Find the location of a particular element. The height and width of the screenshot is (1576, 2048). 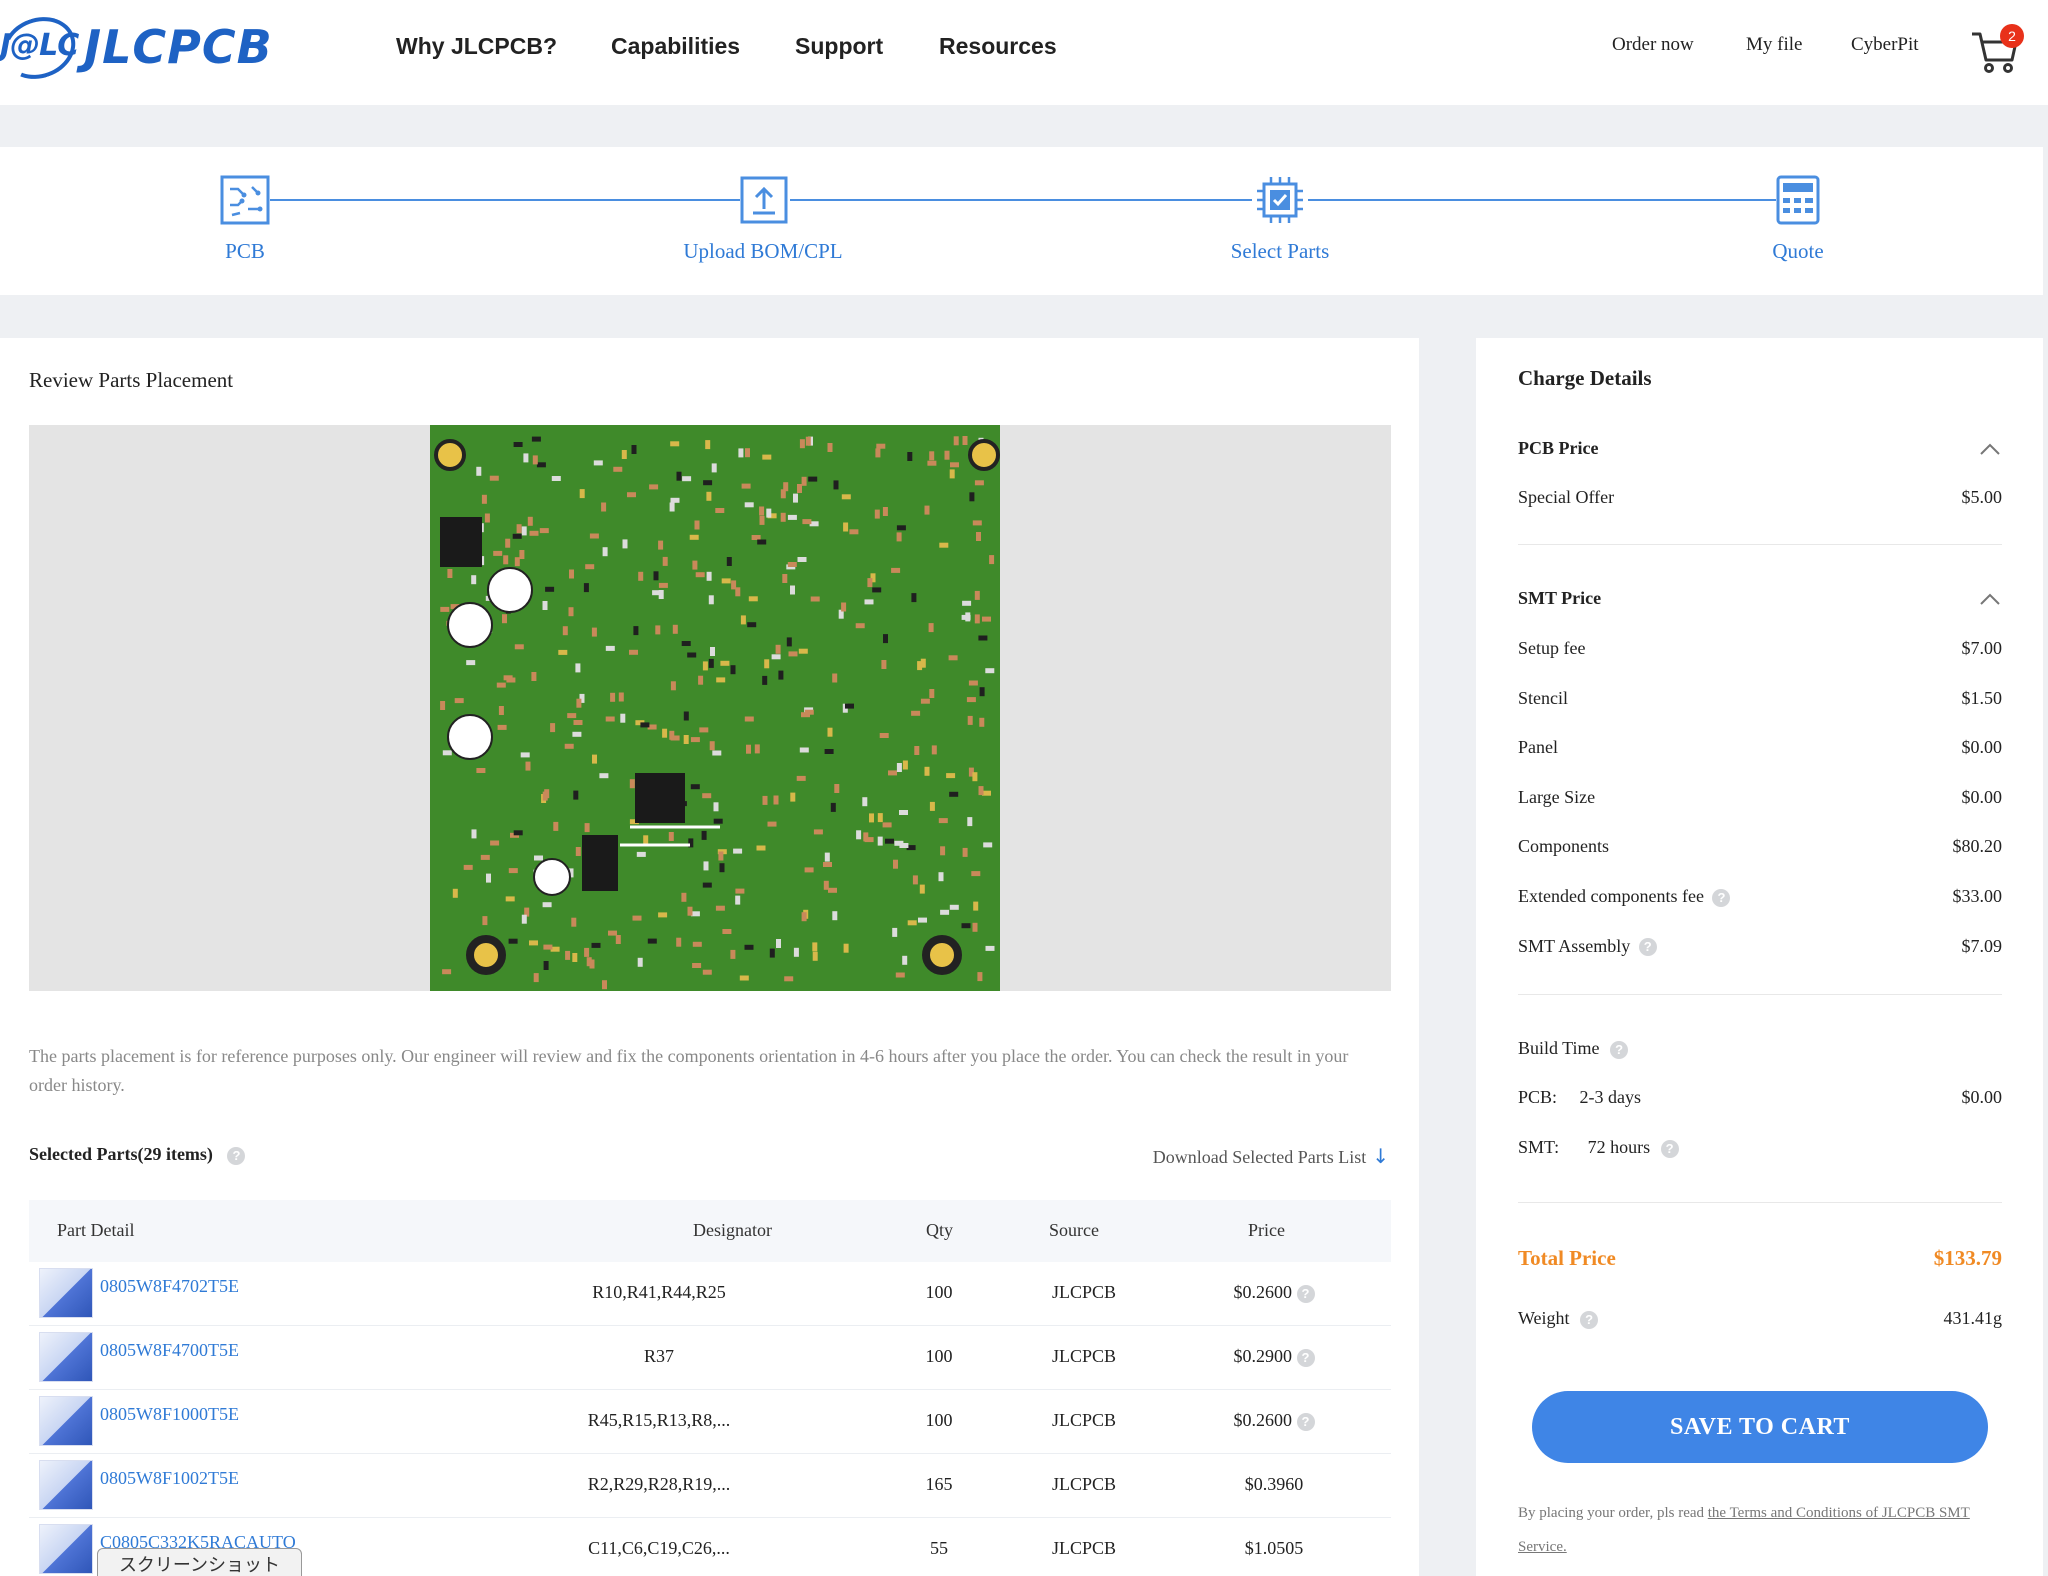

step-upload-label: Upload BOM/CPL is located at coordinates (763, 251).